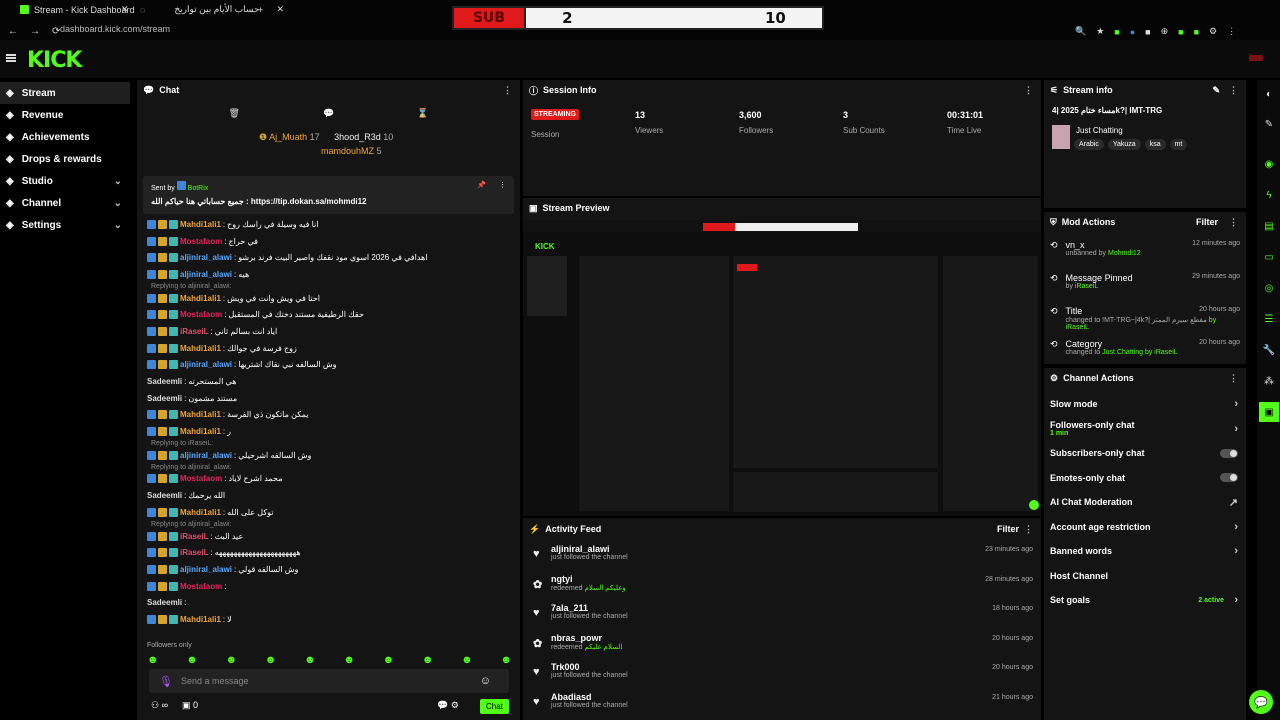 This screenshot has height=720, width=1280. I want to click on broadcast-rail-icon: ◎, so click(1269, 288).